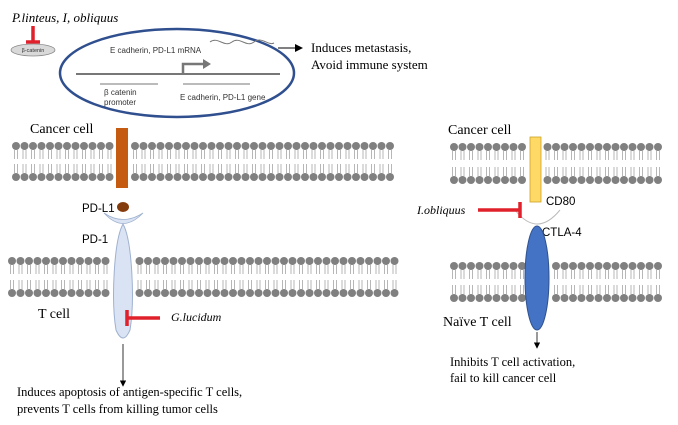 The height and width of the screenshot is (425, 678). Describe the element at coordinates (223, 97) in the screenshot. I see `gene-label: E cadherin, PD-L1 gene` at that location.